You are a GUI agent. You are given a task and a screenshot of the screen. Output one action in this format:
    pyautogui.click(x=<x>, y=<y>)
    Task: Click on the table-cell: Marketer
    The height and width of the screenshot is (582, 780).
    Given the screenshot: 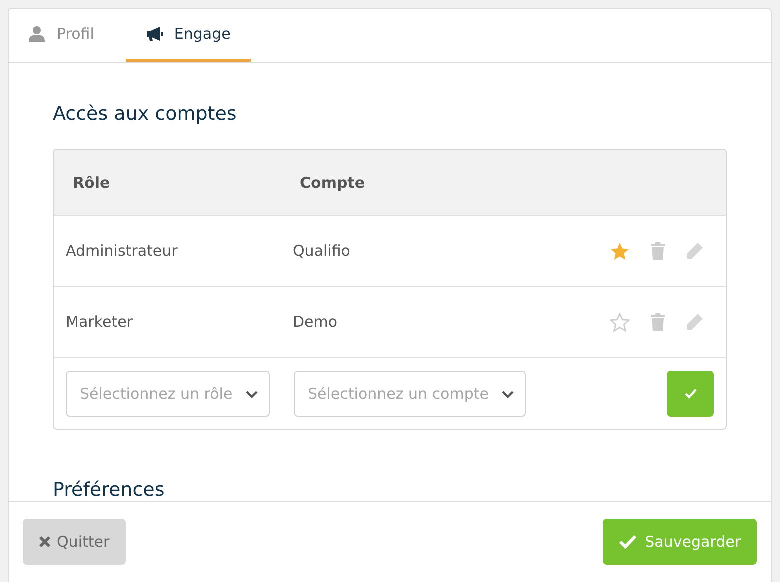 What is the action you would take?
    pyautogui.click(x=99, y=322)
    